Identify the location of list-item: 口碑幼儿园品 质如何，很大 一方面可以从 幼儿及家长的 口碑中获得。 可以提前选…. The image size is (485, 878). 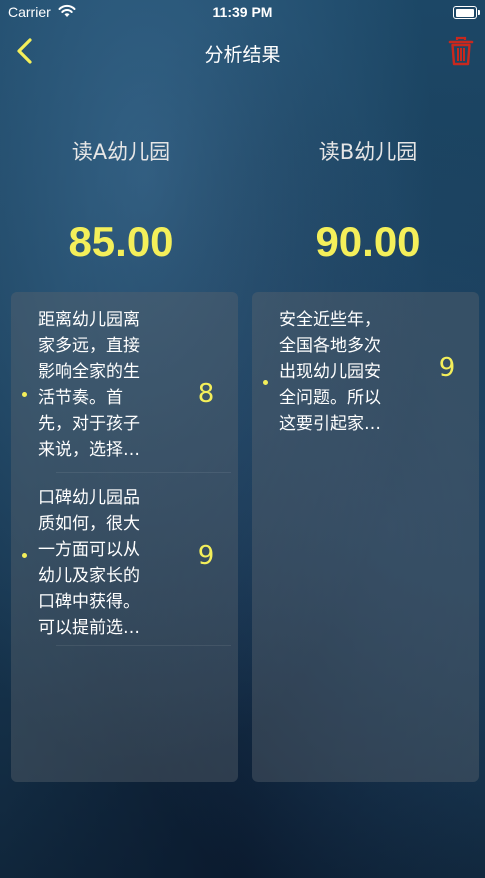
(124, 565).